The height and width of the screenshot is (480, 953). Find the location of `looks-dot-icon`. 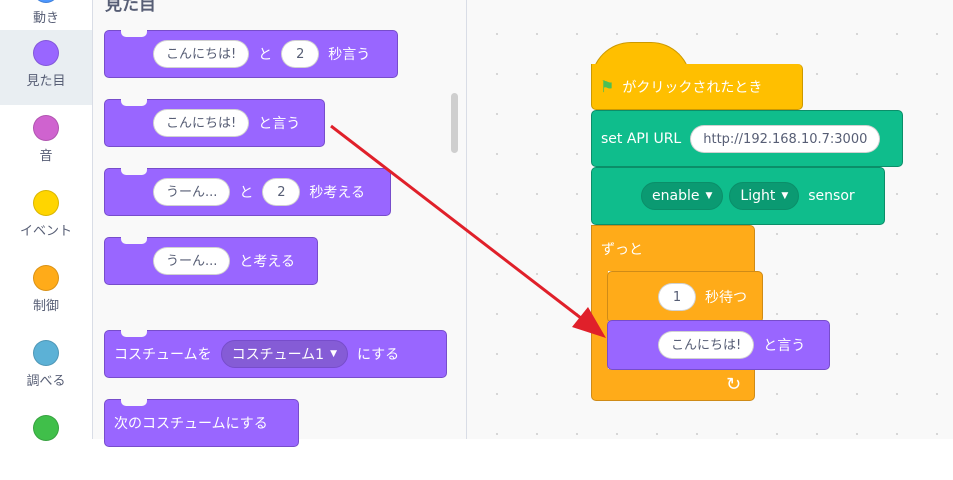

looks-dot-icon is located at coordinates (46, 53).